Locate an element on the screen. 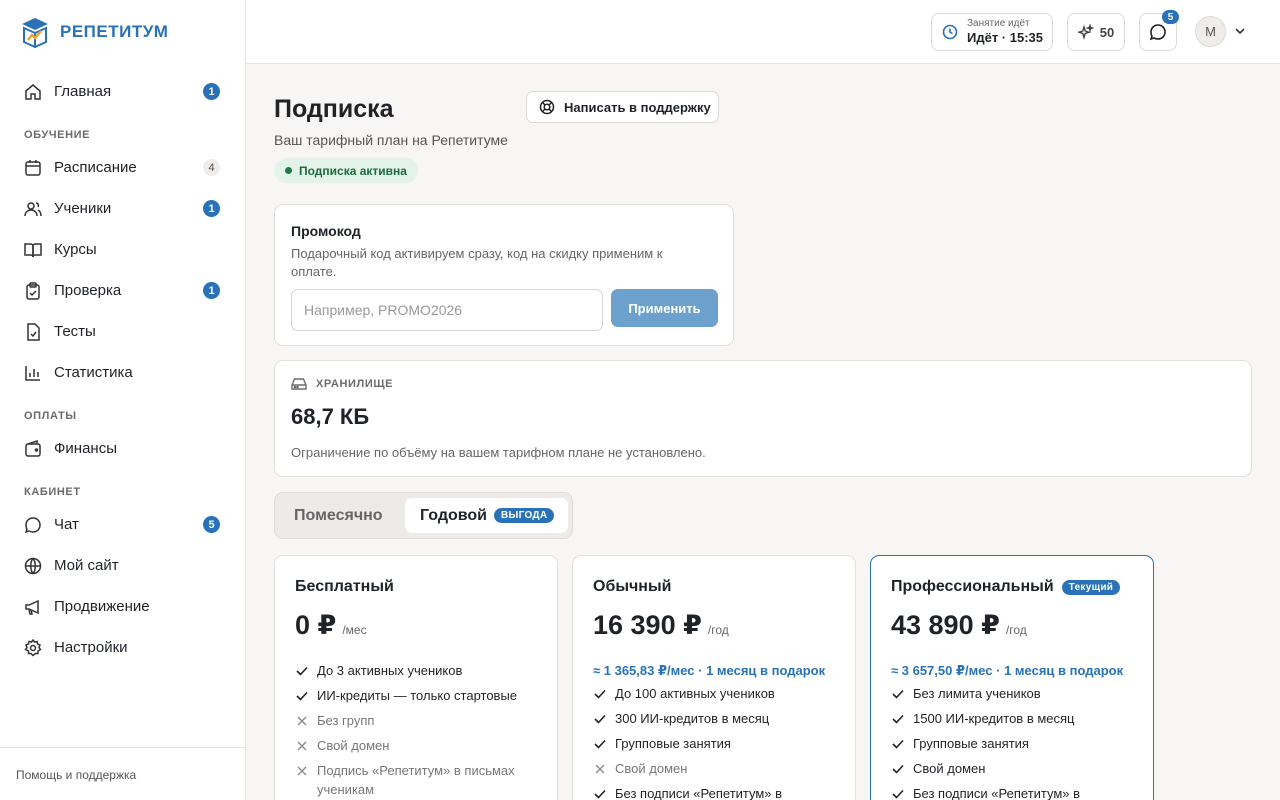 The image size is (1280, 800). sidebar-item-finance: Финансы is located at coordinates (122, 448).